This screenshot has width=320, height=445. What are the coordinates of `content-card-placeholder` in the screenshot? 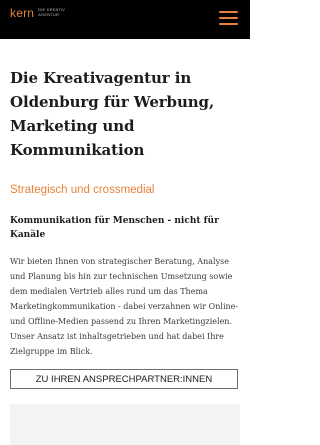 It's located at (125, 424).